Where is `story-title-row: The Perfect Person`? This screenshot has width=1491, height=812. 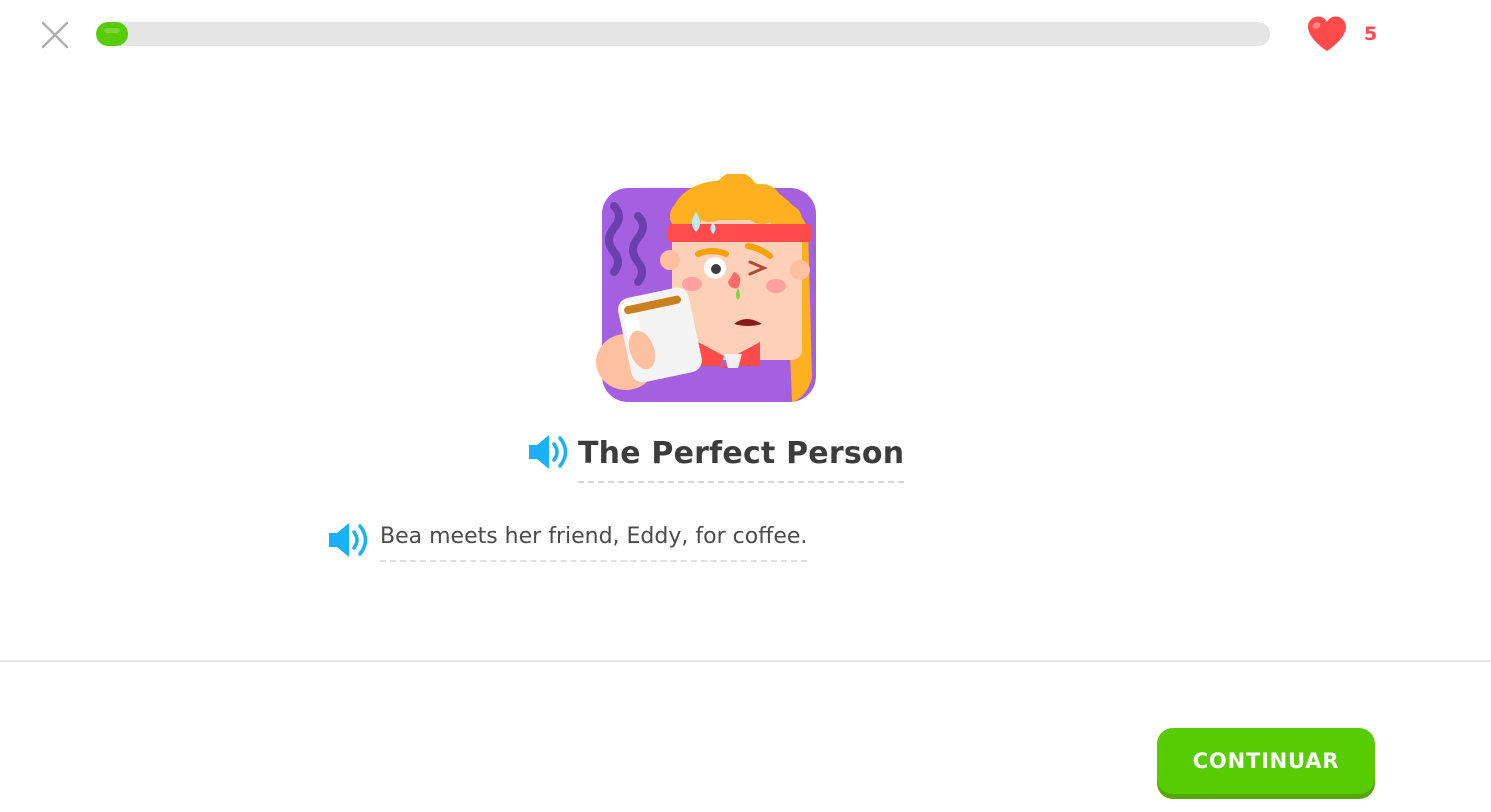
story-title-row: The Perfect Person is located at coordinates (715, 462).